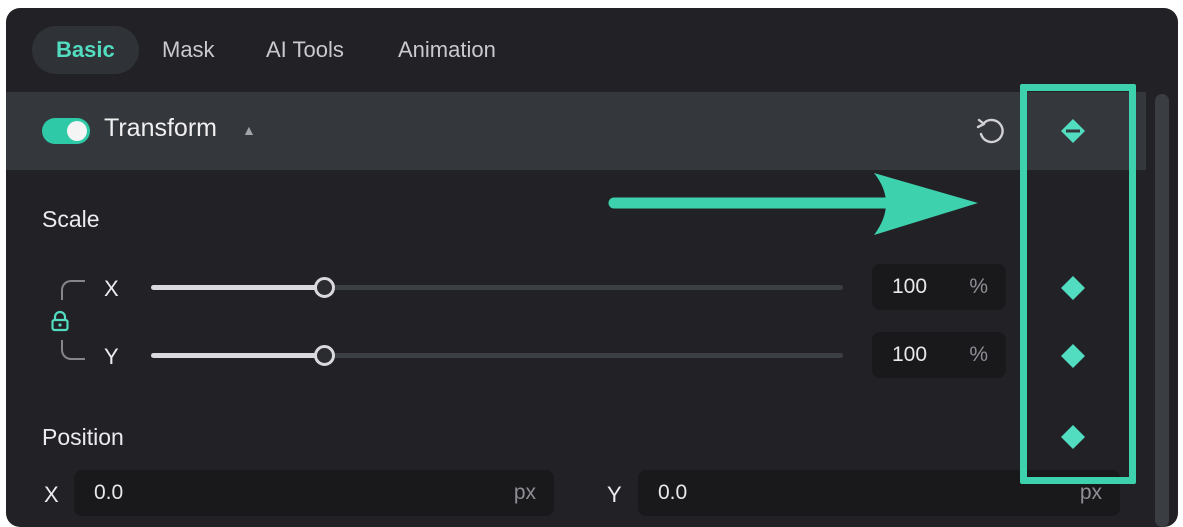 Image resolution: width=1183 pixels, height=527 pixels. What do you see at coordinates (793, 204) in the screenshot?
I see `arrow-right-icon` at bounding box center [793, 204].